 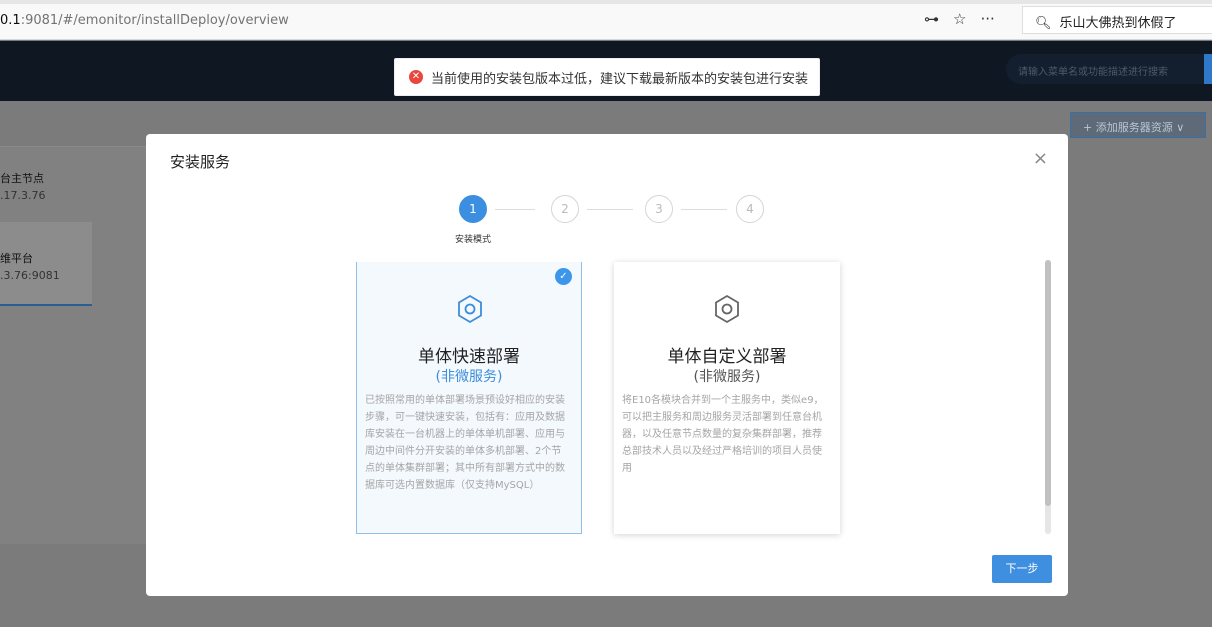 What do you see at coordinates (606, 2) in the screenshot?
I see `tab-strip-edge` at bounding box center [606, 2].